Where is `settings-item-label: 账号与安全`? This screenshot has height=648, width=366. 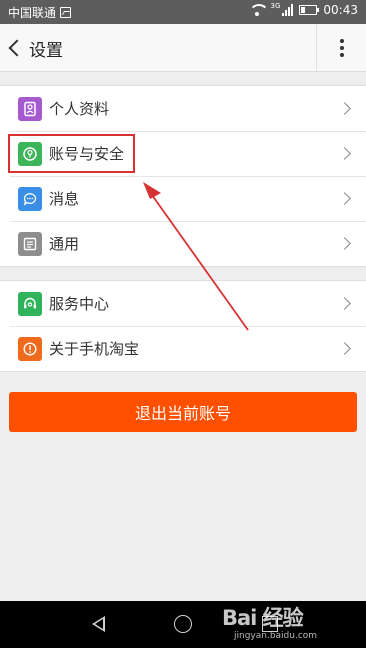
settings-item-label: 账号与安全 is located at coordinates (87, 154).